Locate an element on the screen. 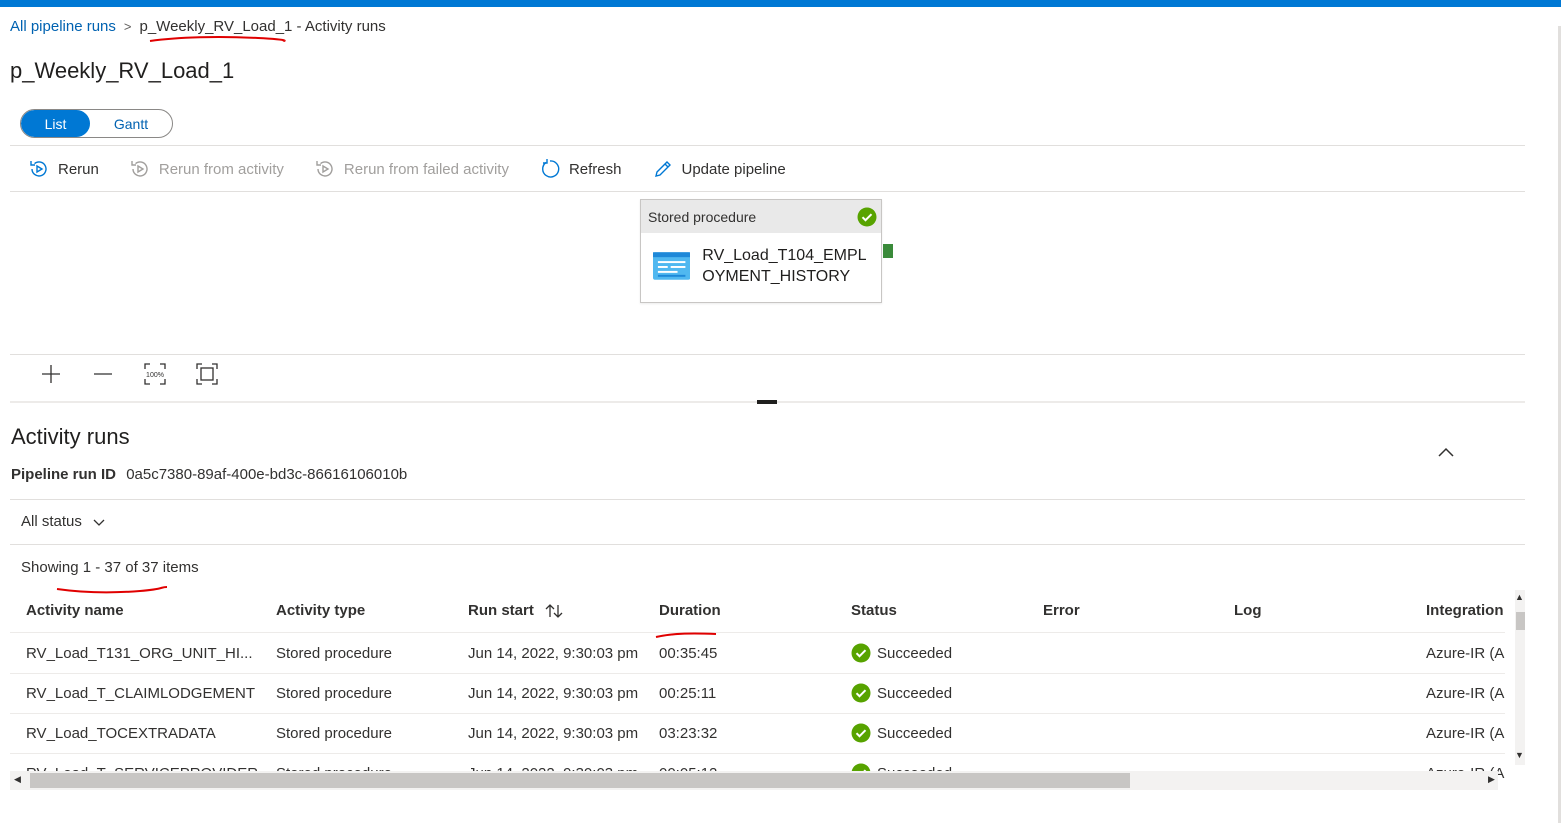  activity-node-type: Stored procedure is located at coordinates (702, 216).